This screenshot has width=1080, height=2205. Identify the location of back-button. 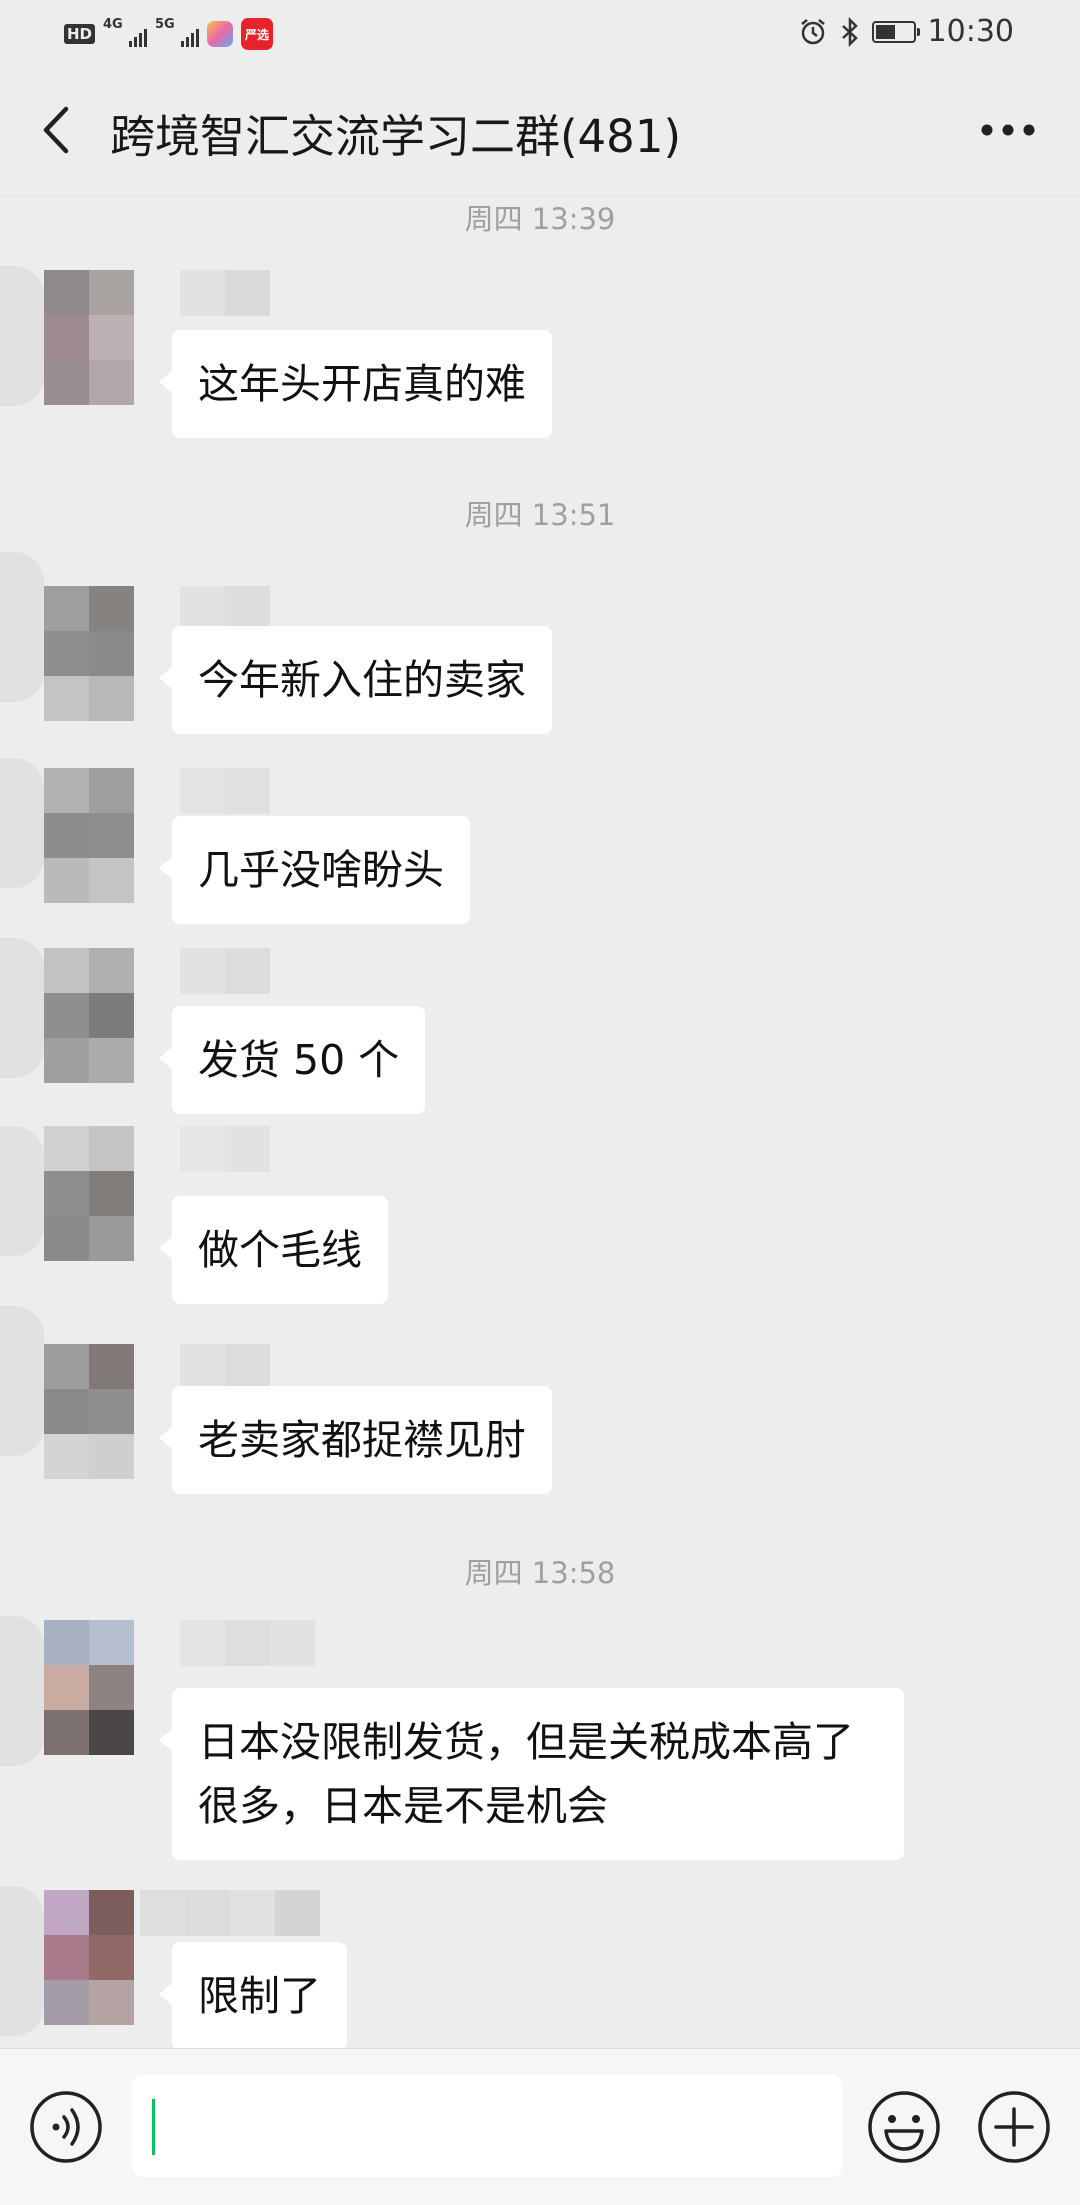
(56, 130).